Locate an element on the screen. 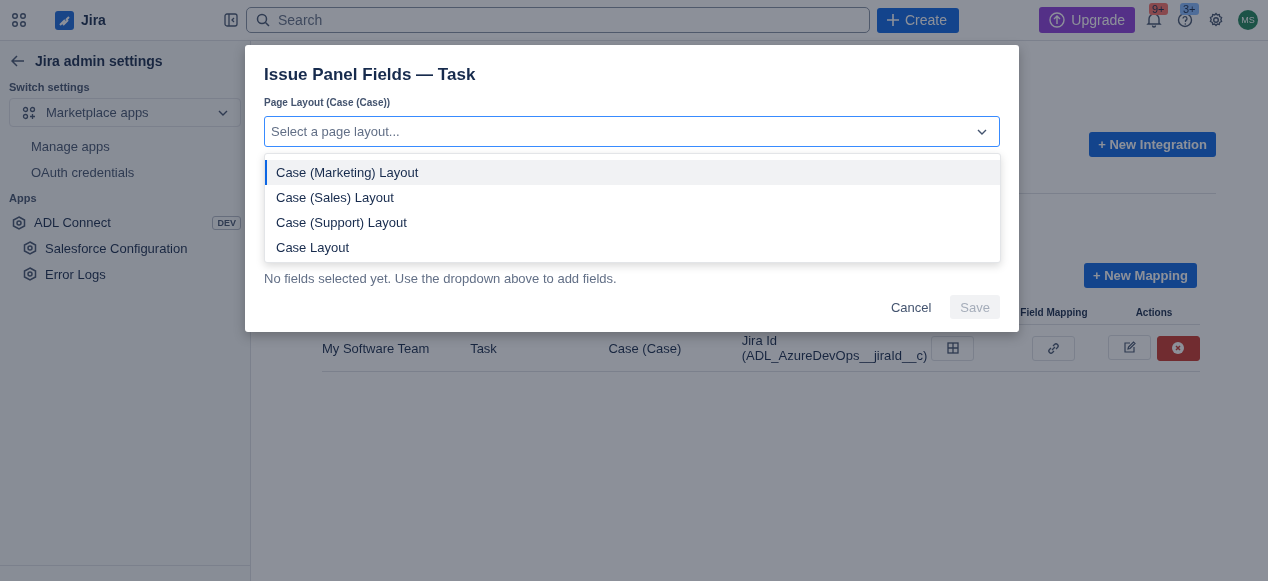 The image size is (1272, 582). app-item: Salesforce Configuration is located at coordinates (116, 248).